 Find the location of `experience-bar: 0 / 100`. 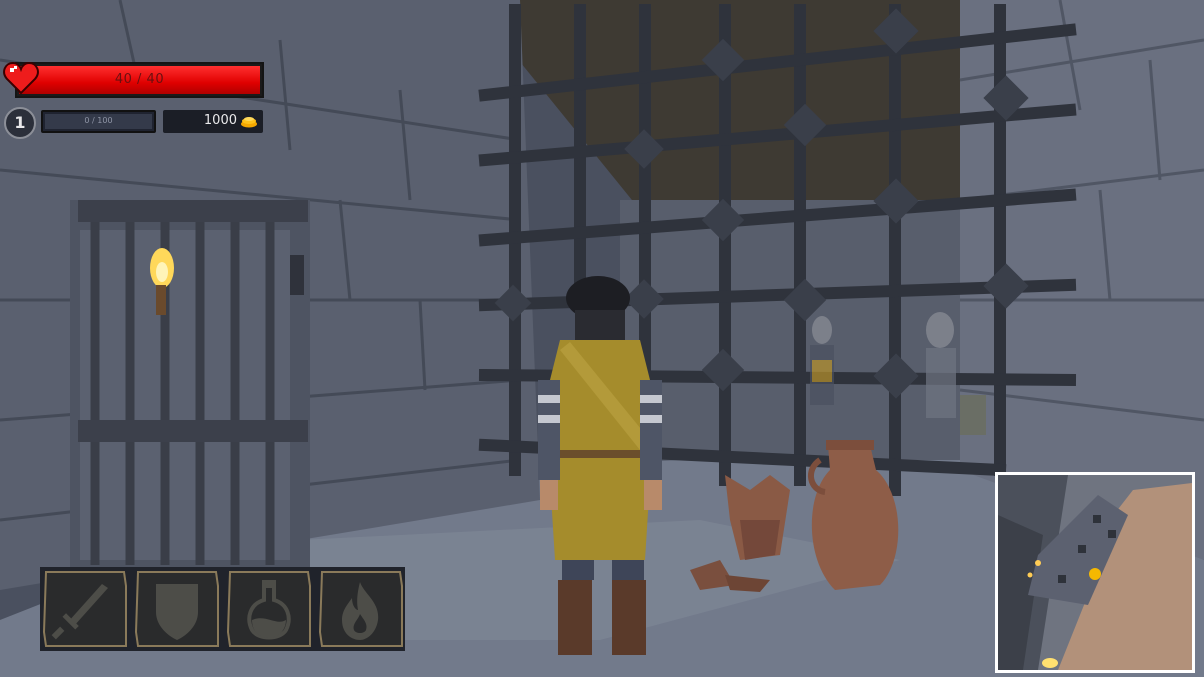

experience-bar: 0 / 100 is located at coordinates (98, 121).